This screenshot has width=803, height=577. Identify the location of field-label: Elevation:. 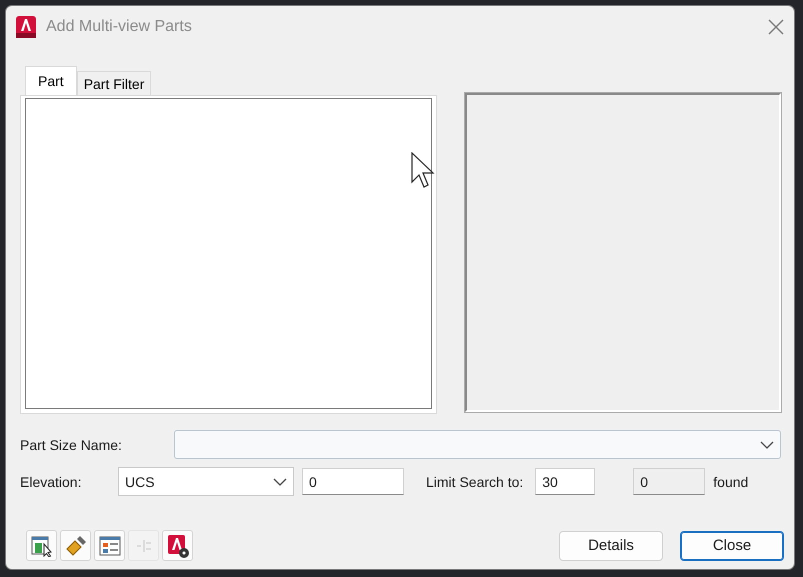
(51, 482).